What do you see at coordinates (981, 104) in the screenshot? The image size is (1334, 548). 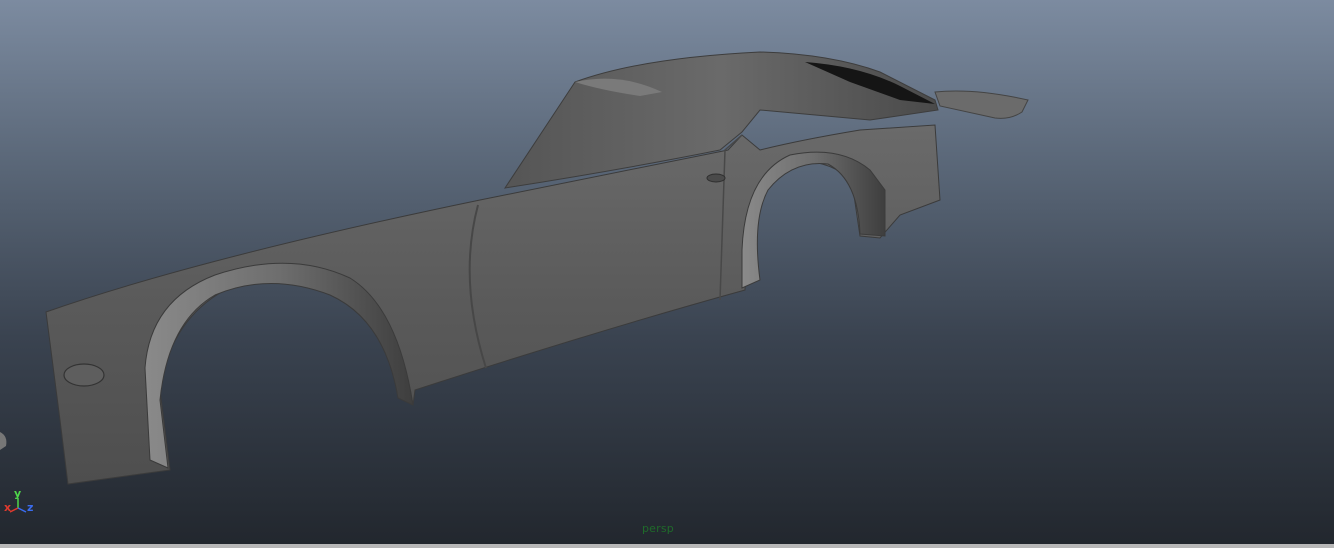 I see `rear-spoiler` at bounding box center [981, 104].